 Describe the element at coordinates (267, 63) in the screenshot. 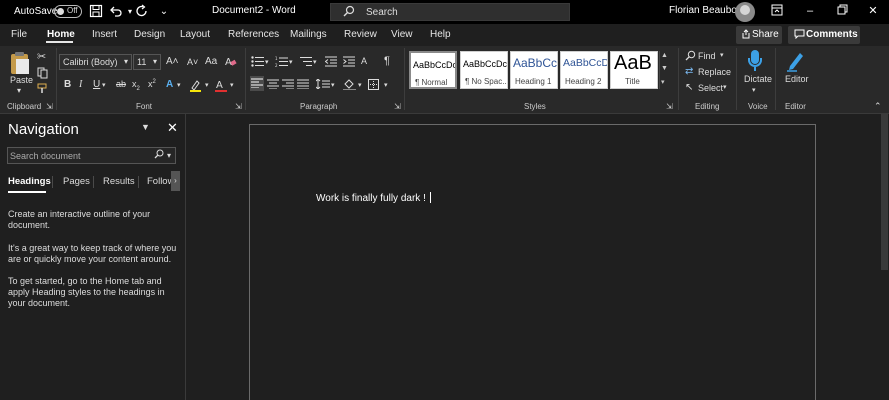

I see `bullets-dropdown-icon: ▾` at that location.